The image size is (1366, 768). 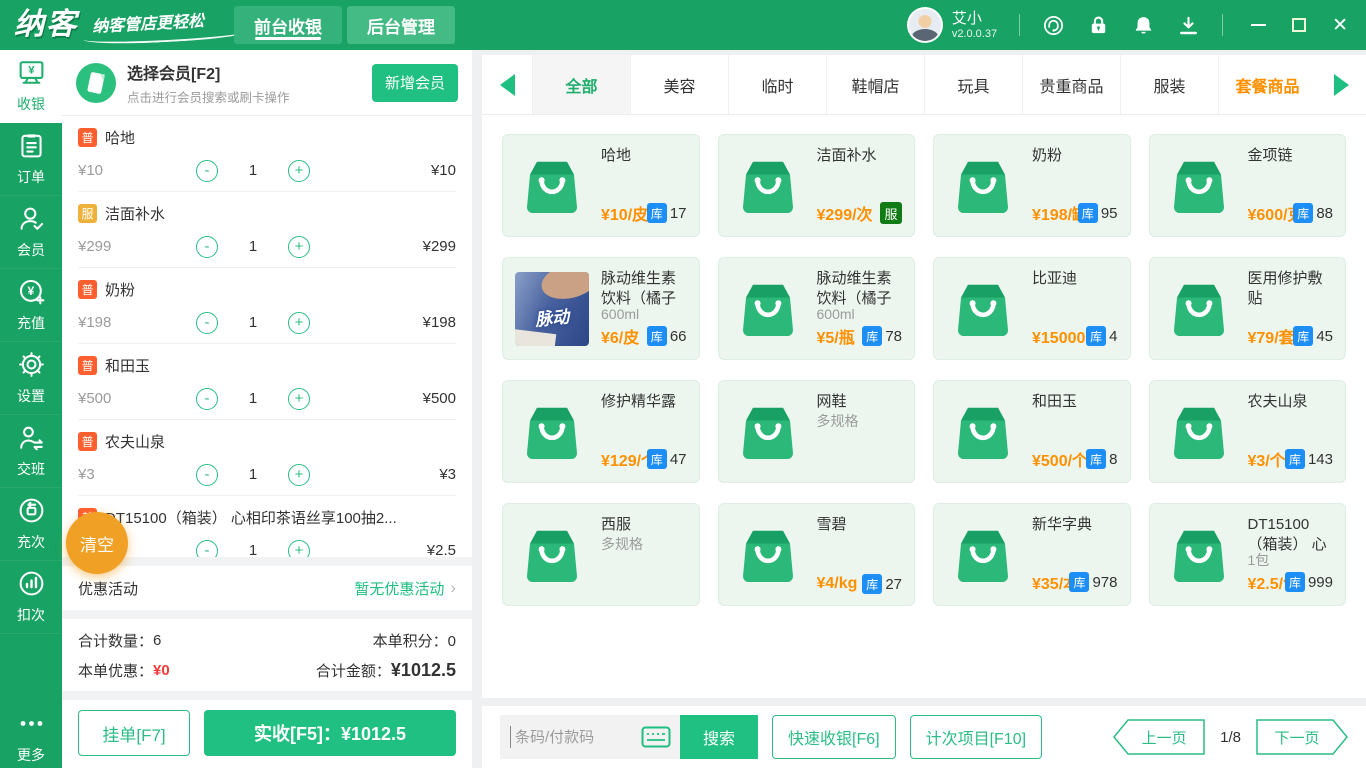 What do you see at coordinates (31, 597) in the screenshot?
I see `sidebar-item-deduct-times: 扣次` at bounding box center [31, 597].